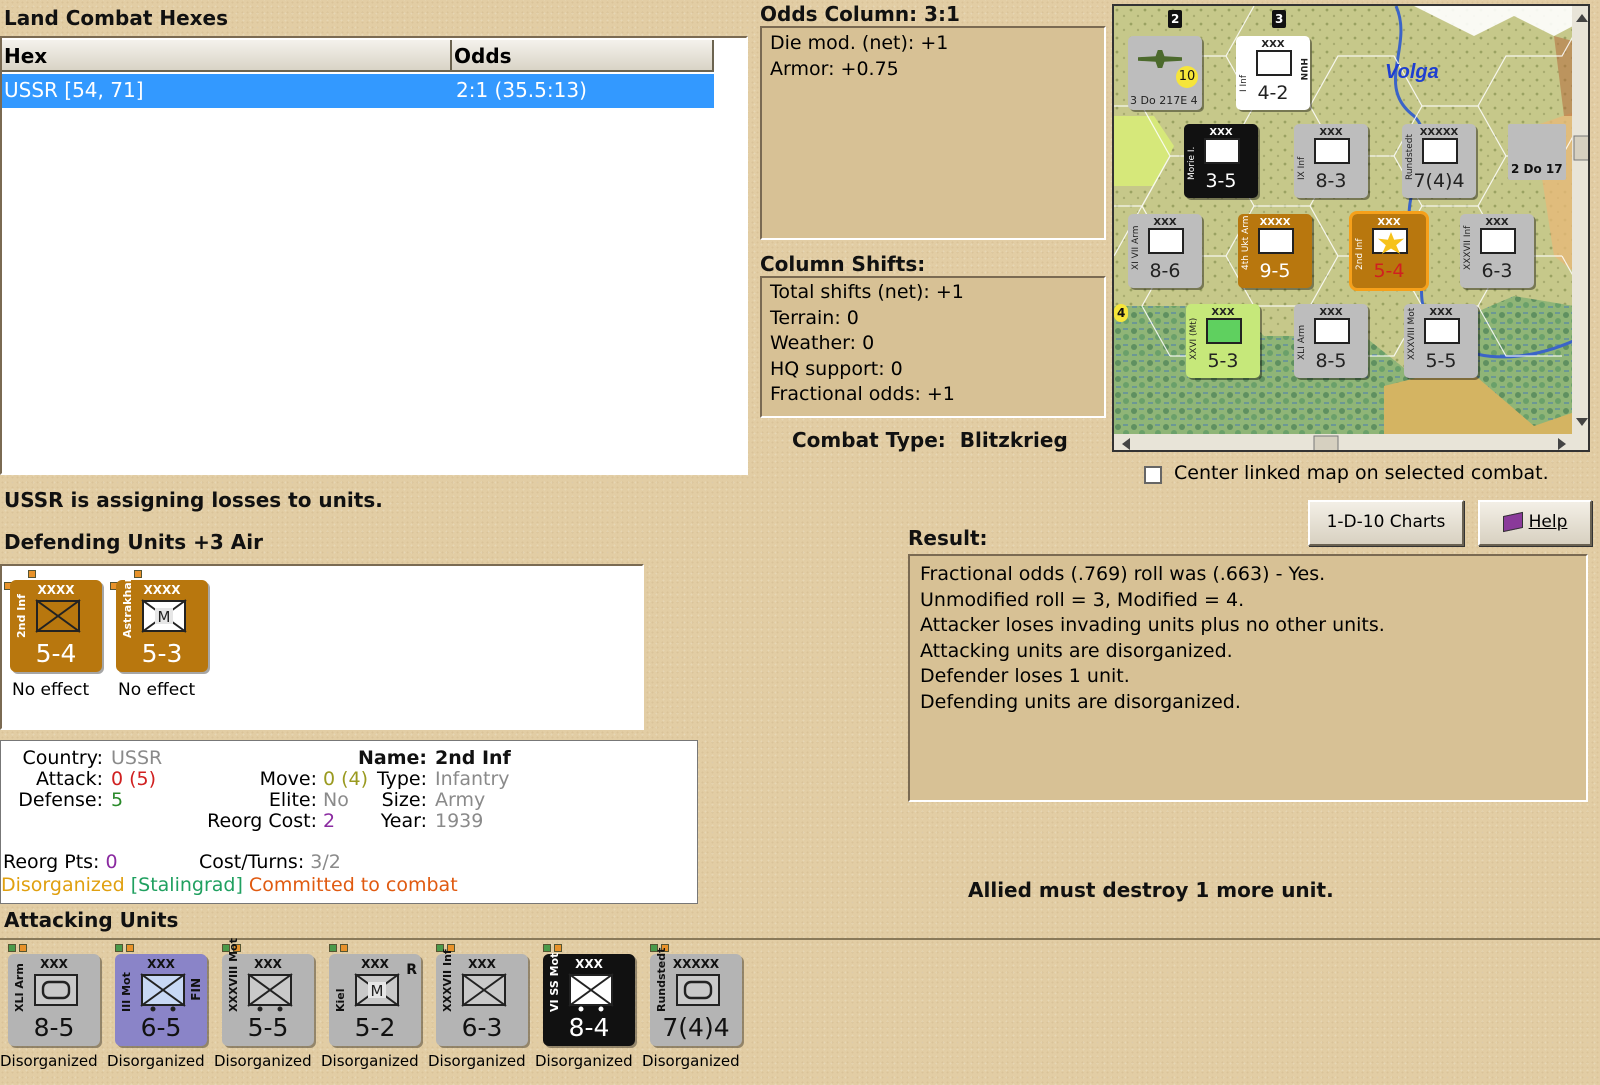 The height and width of the screenshot is (1085, 1600). Describe the element at coordinates (836, 368) in the screenshot. I see `shift-line: HQ support: 0` at that location.